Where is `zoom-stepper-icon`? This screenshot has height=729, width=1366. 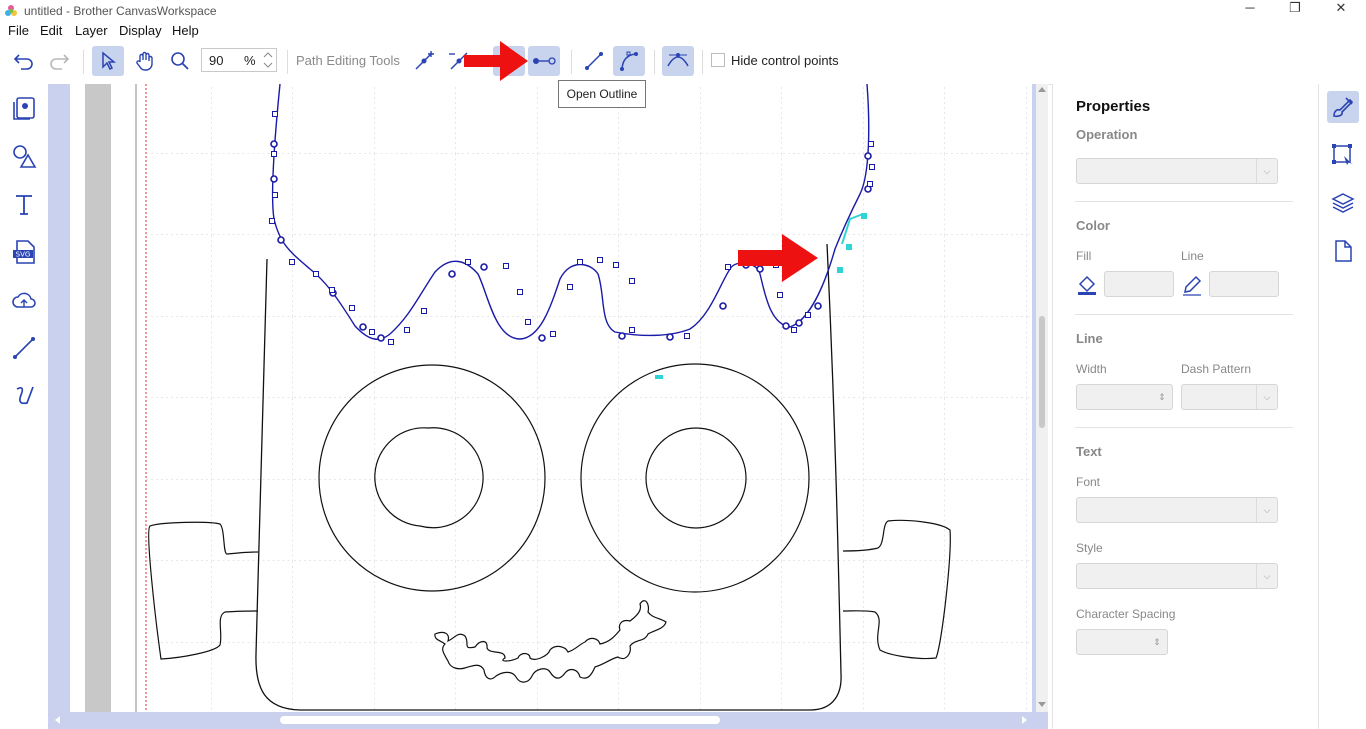 zoom-stepper-icon is located at coordinates (268, 60).